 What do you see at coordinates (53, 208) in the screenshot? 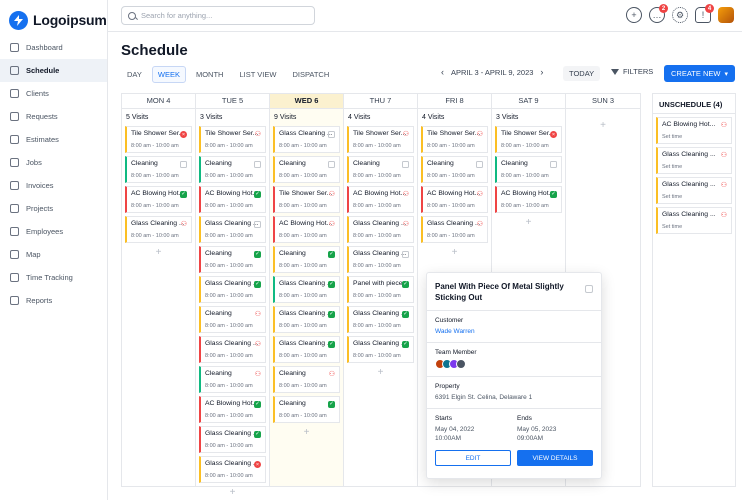
I see `sidebar-item-projects: Projects` at bounding box center [53, 208].